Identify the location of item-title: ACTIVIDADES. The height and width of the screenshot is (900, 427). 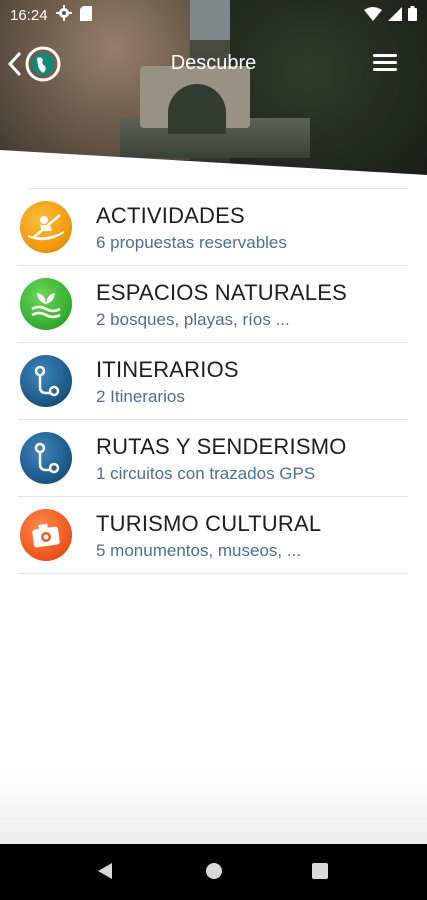
(170, 215).